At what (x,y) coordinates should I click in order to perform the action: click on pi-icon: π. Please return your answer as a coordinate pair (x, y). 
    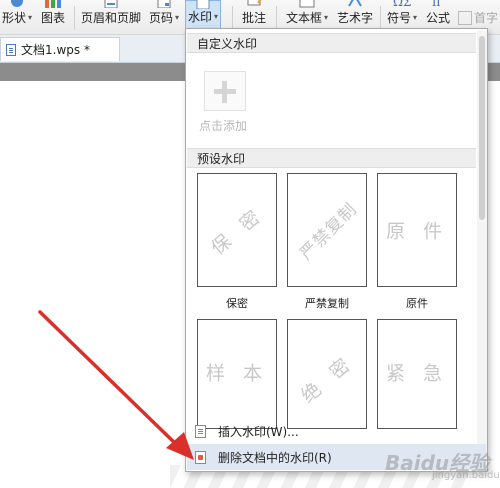
    Looking at the image, I should click on (438, 5).